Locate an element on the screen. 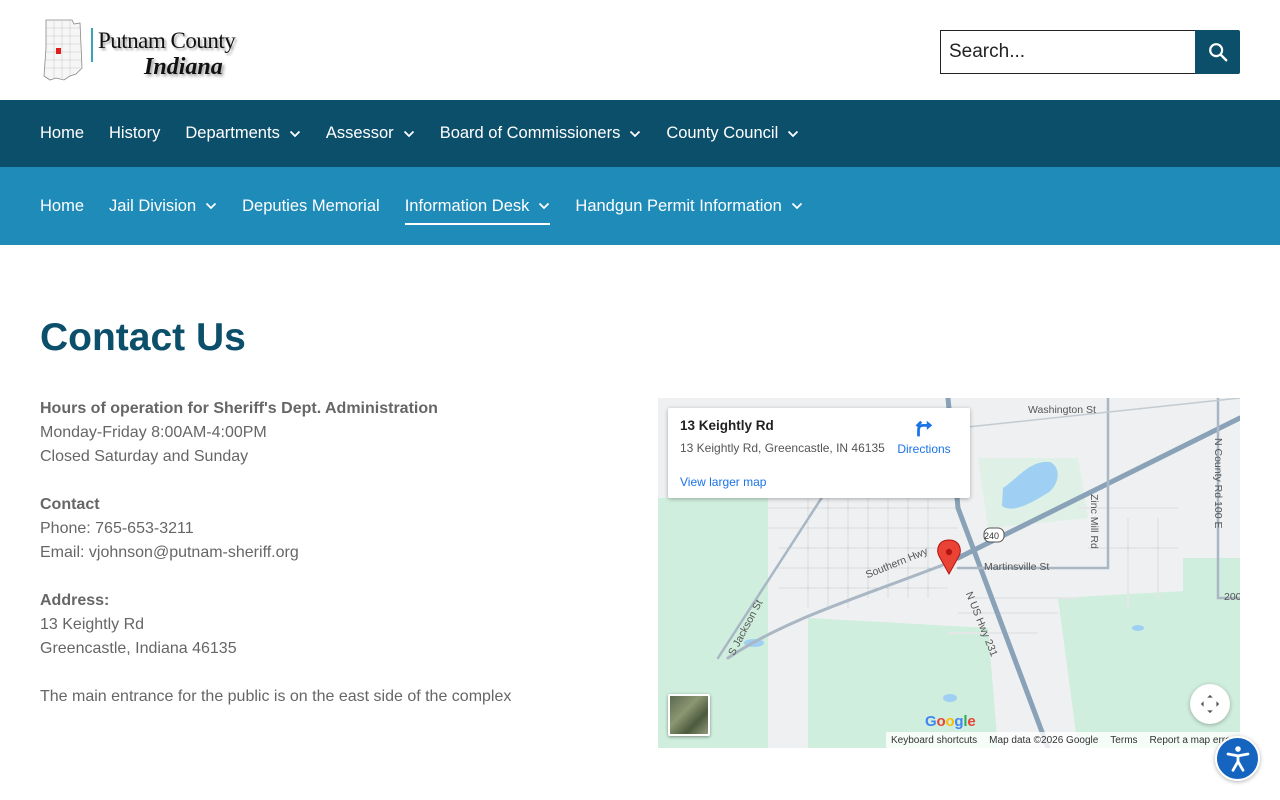 The width and height of the screenshot is (1280, 800). search-button is located at coordinates (1217, 52).